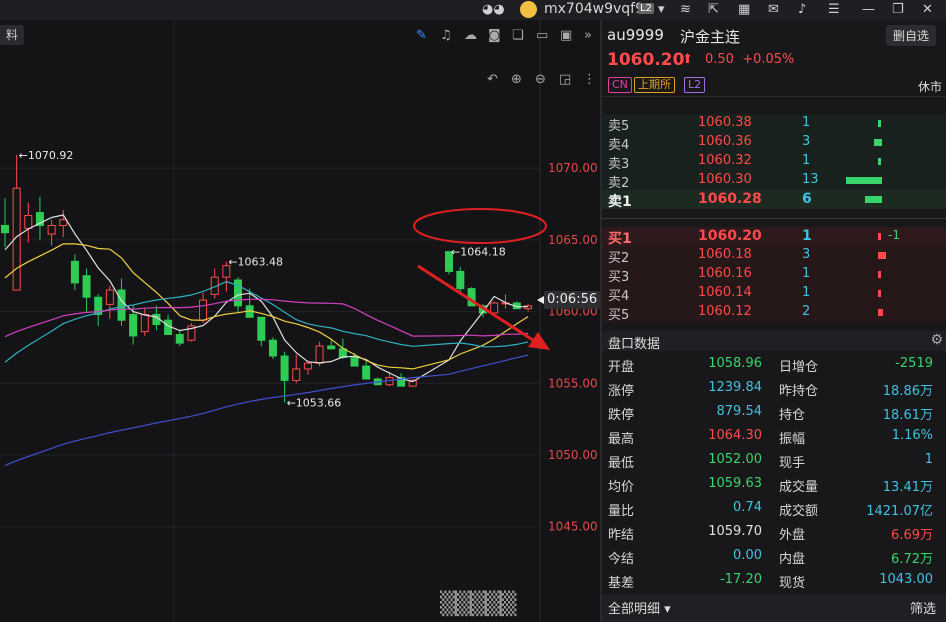  Describe the element at coordinates (735, 459) in the screenshot. I see `stat-value: 1052.00` at that location.